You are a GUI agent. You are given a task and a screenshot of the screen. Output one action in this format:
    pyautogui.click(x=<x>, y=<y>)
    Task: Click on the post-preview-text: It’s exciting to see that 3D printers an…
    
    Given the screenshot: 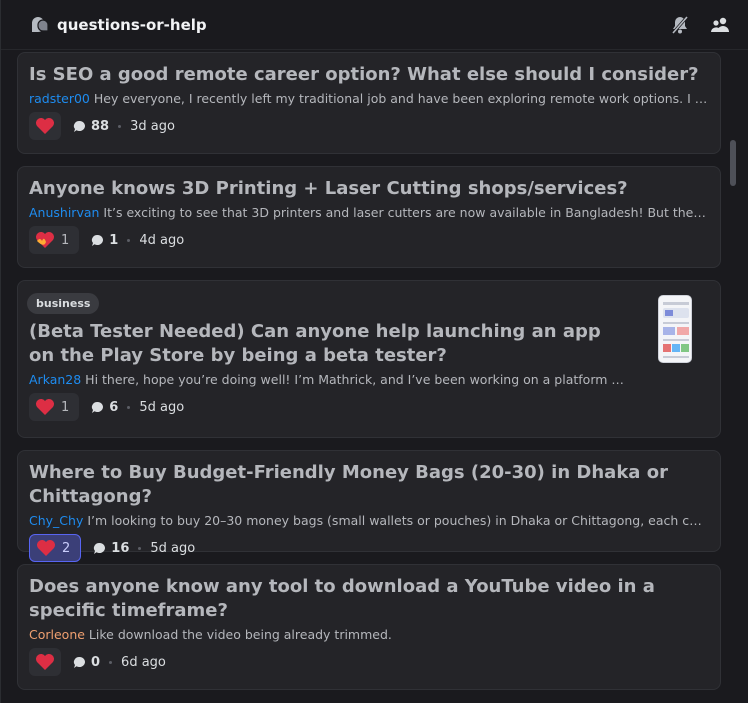 What is the action you would take?
    pyautogui.click(x=406, y=212)
    